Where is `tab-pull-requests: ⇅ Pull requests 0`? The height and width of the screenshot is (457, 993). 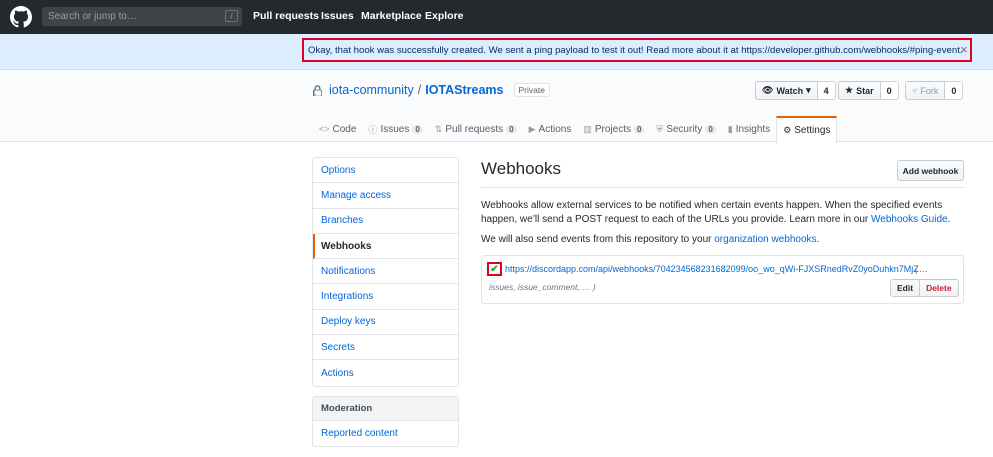
tab-pull-requests: ⇅ Pull requests 0 is located at coordinates (476, 129).